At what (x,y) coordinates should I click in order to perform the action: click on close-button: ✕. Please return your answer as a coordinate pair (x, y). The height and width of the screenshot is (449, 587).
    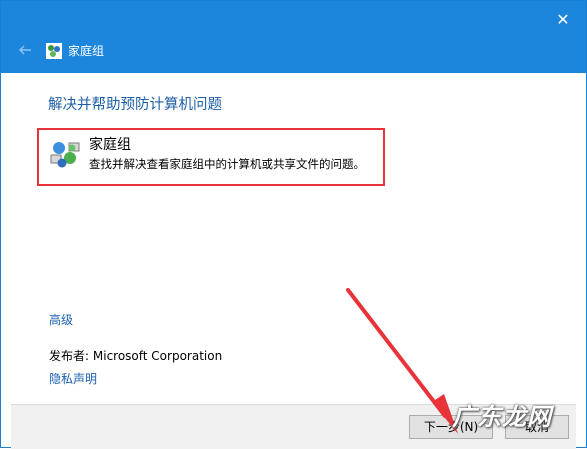
    Looking at the image, I should click on (563, 20).